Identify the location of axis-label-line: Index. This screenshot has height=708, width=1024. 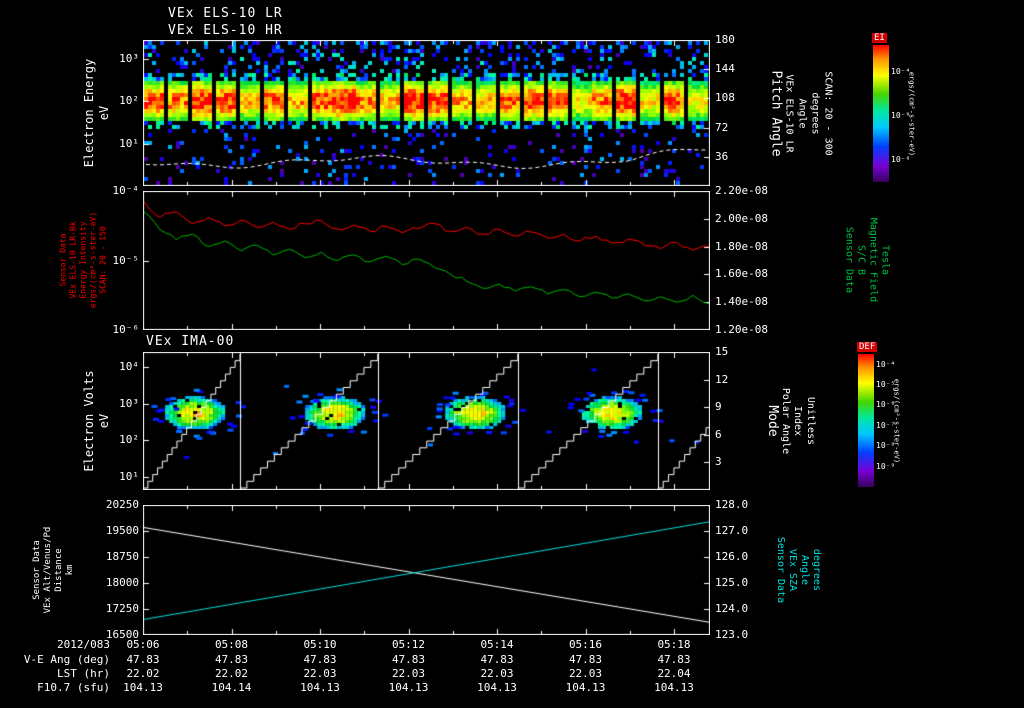
(798, 421).